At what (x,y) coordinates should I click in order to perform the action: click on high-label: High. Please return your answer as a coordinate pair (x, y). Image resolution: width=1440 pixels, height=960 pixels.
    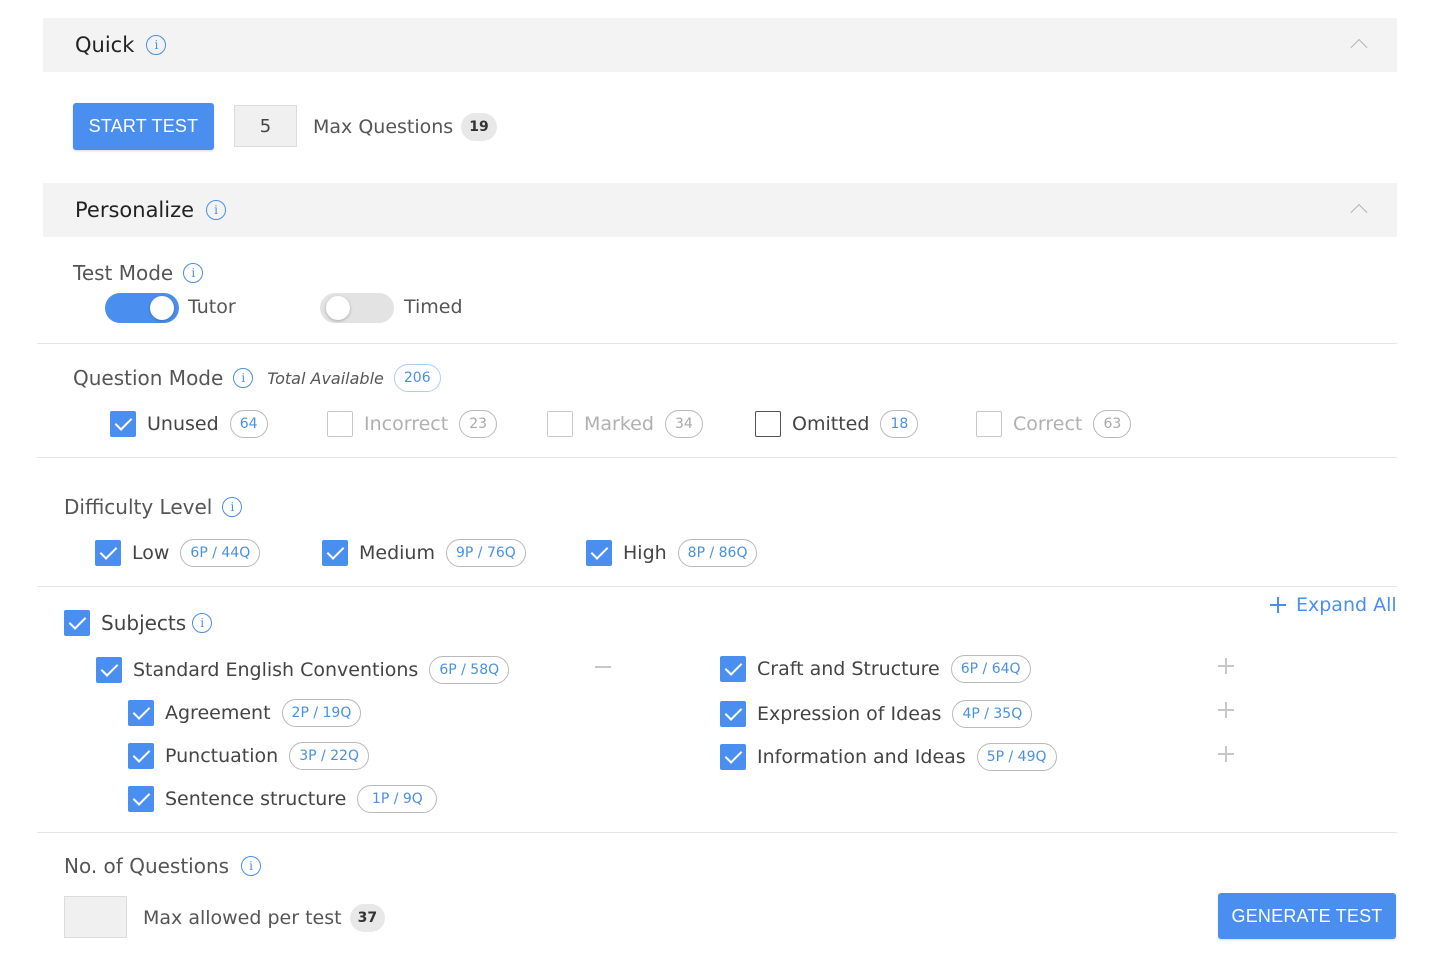
    Looking at the image, I should click on (645, 553).